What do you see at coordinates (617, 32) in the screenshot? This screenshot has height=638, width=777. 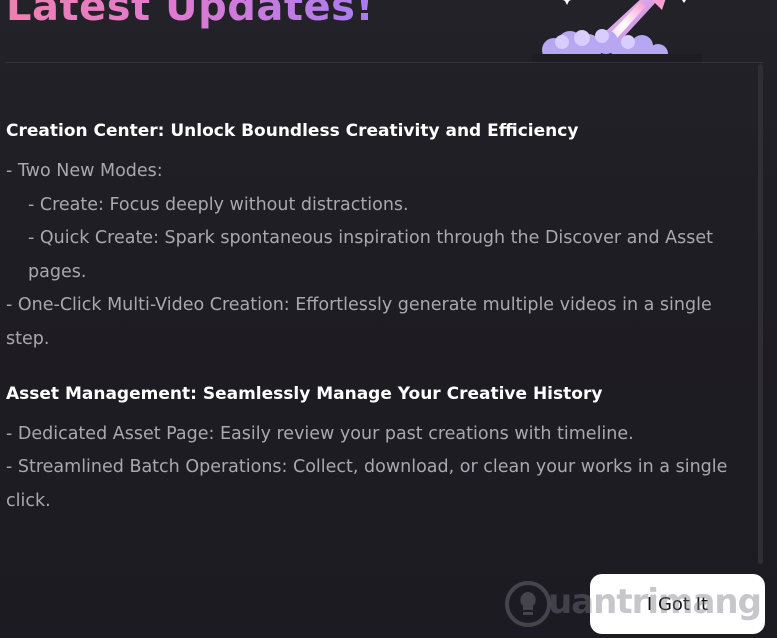 I see `rocket-launch-icon` at bounding box center [617, 32].